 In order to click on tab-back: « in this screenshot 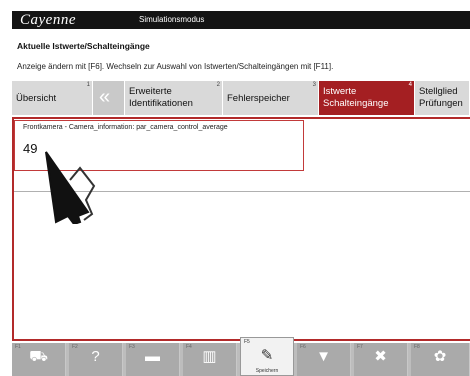, I will do `click(109, 98)`.